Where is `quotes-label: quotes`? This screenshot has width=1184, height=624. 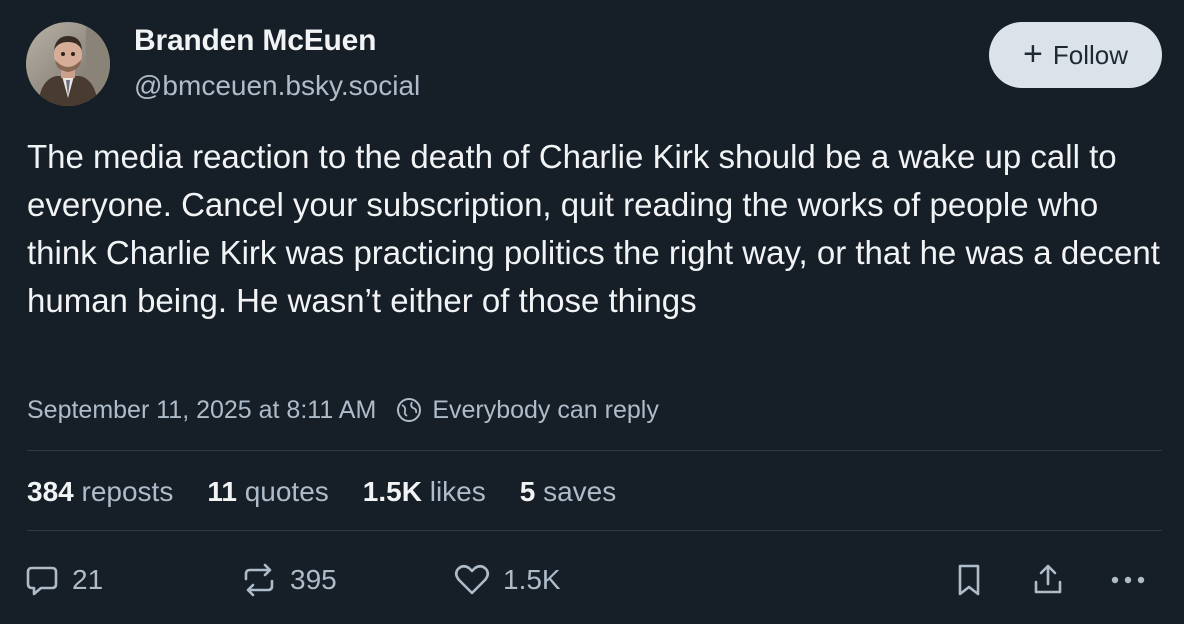 quotes-label: quotes is located at coordinates (286, 491).